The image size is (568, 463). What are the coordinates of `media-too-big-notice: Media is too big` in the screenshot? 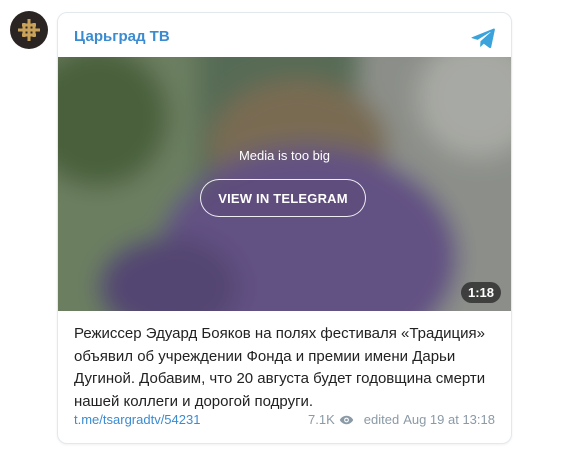 It's located at (284, 155).